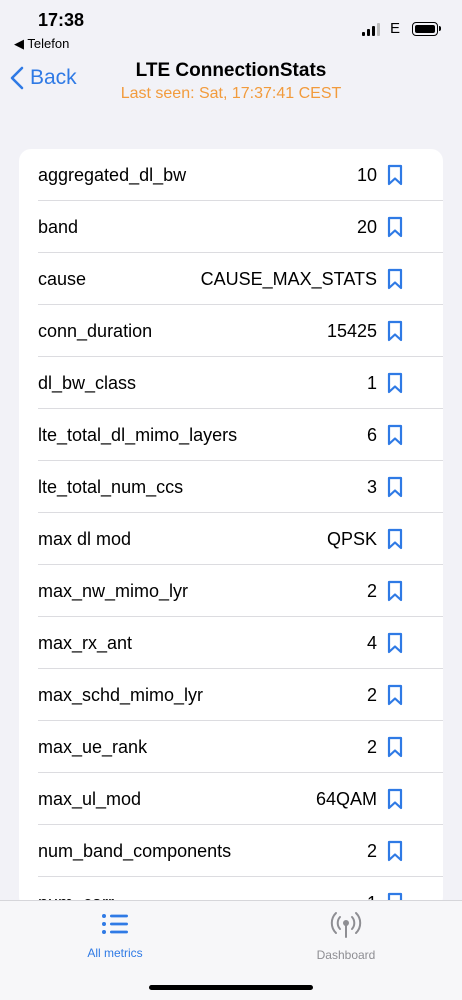 The image size is (462, 1000). Describe the element at coordinates (121, 694) in the screenshot. I see `metric-label: max_schd_mimo_lyr` at that location.